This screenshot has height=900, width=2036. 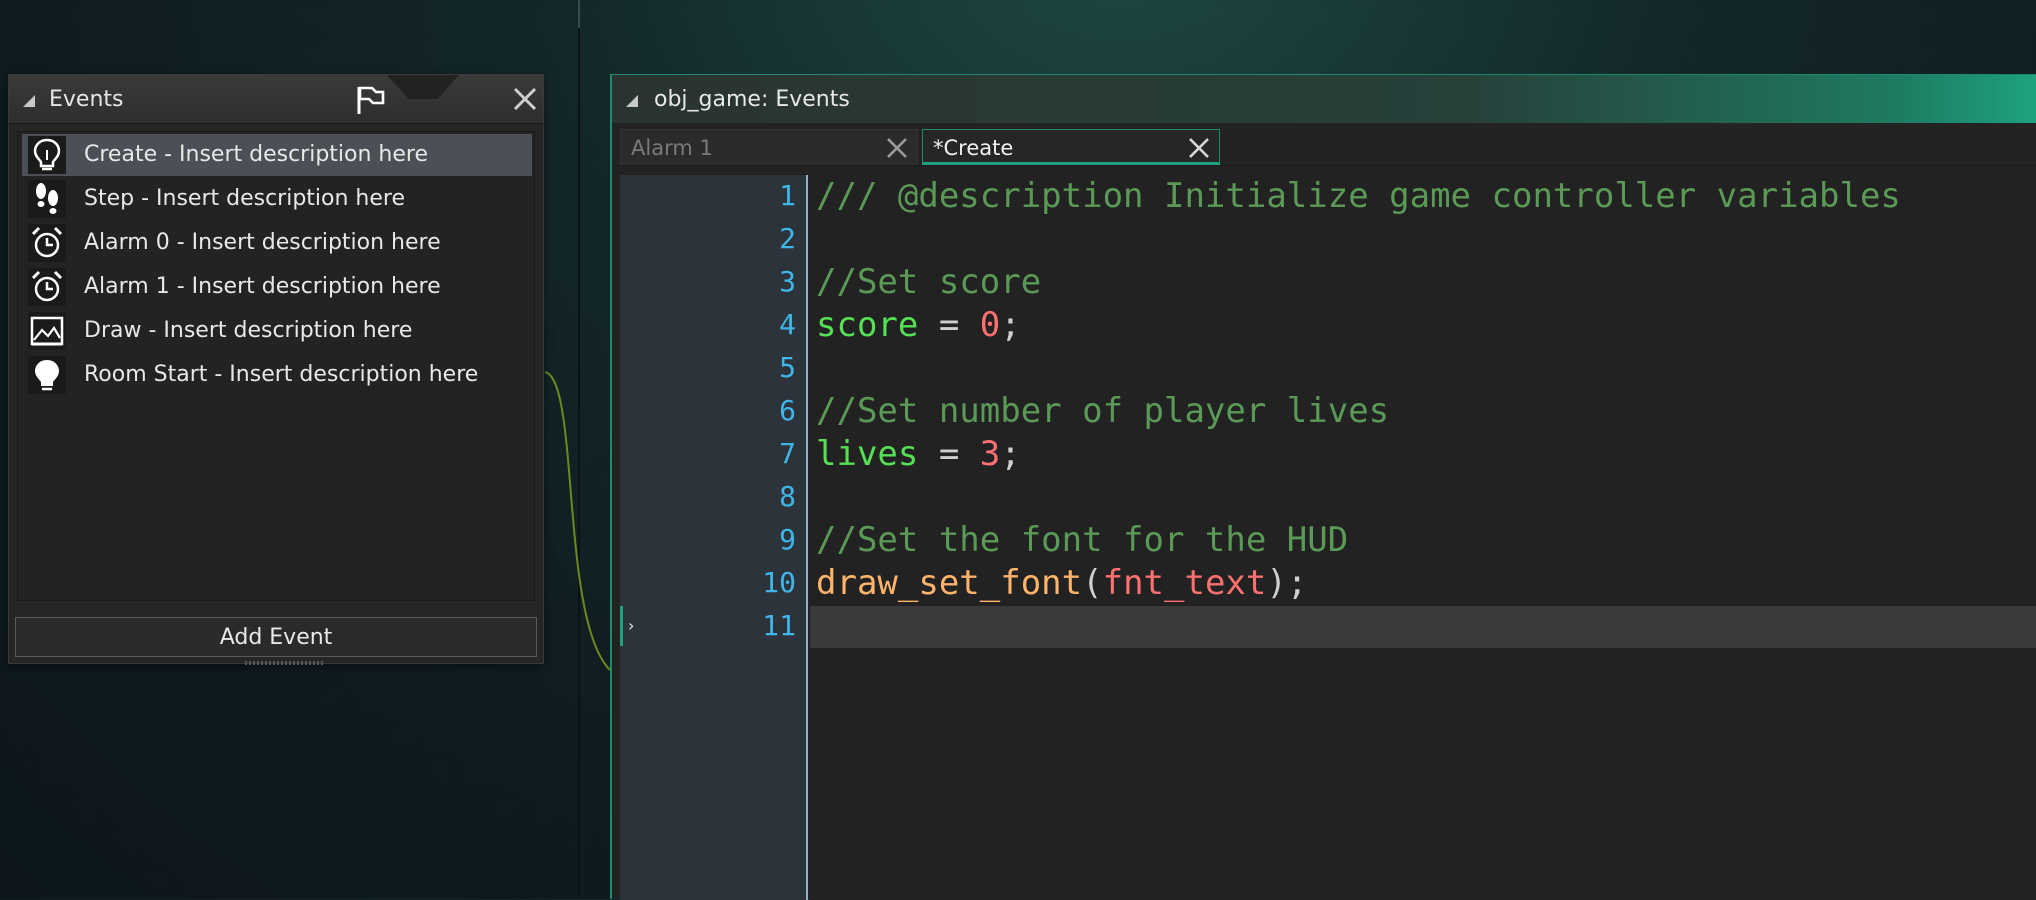 What do you see at coordinates (1324, 144) in the screenshot?
I see `editor-tab-strip: Alarm 1 *Create` at bounding box center [1324, 144].